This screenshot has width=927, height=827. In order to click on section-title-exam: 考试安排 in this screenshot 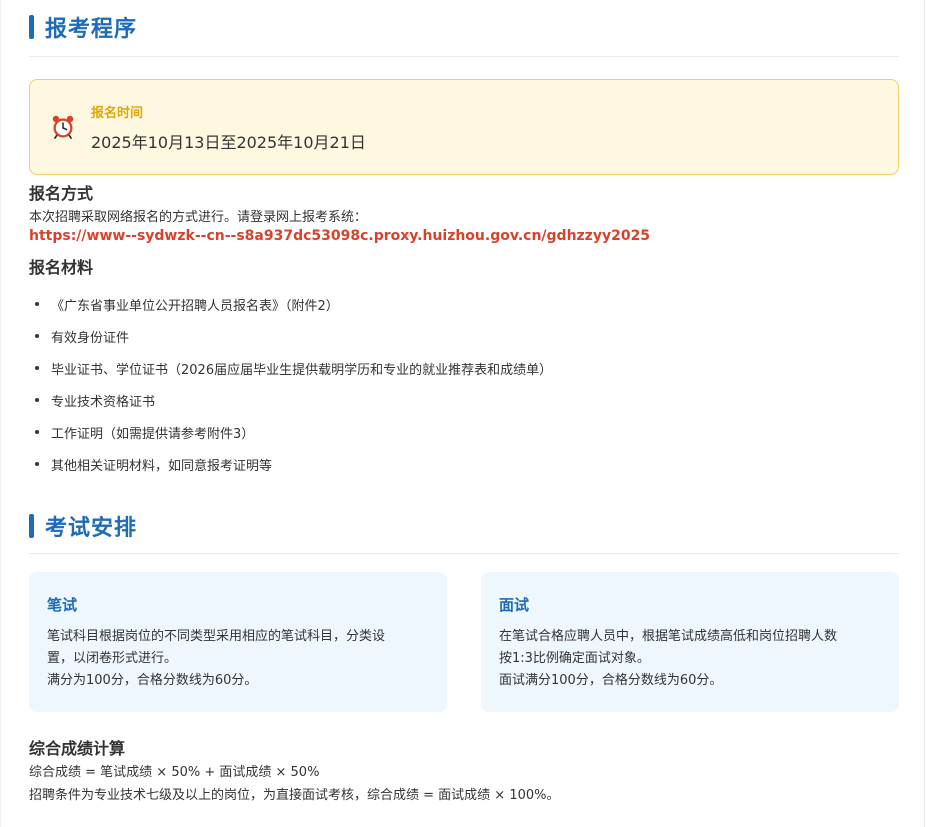, I will do `click(83, 526)`.